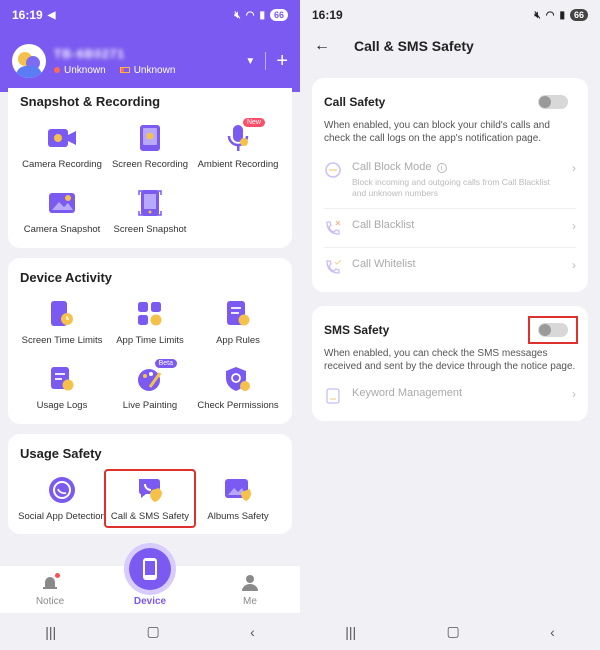 The image size is (600, 650). I want to click on beta-badge: Beta, so click(165, 364).